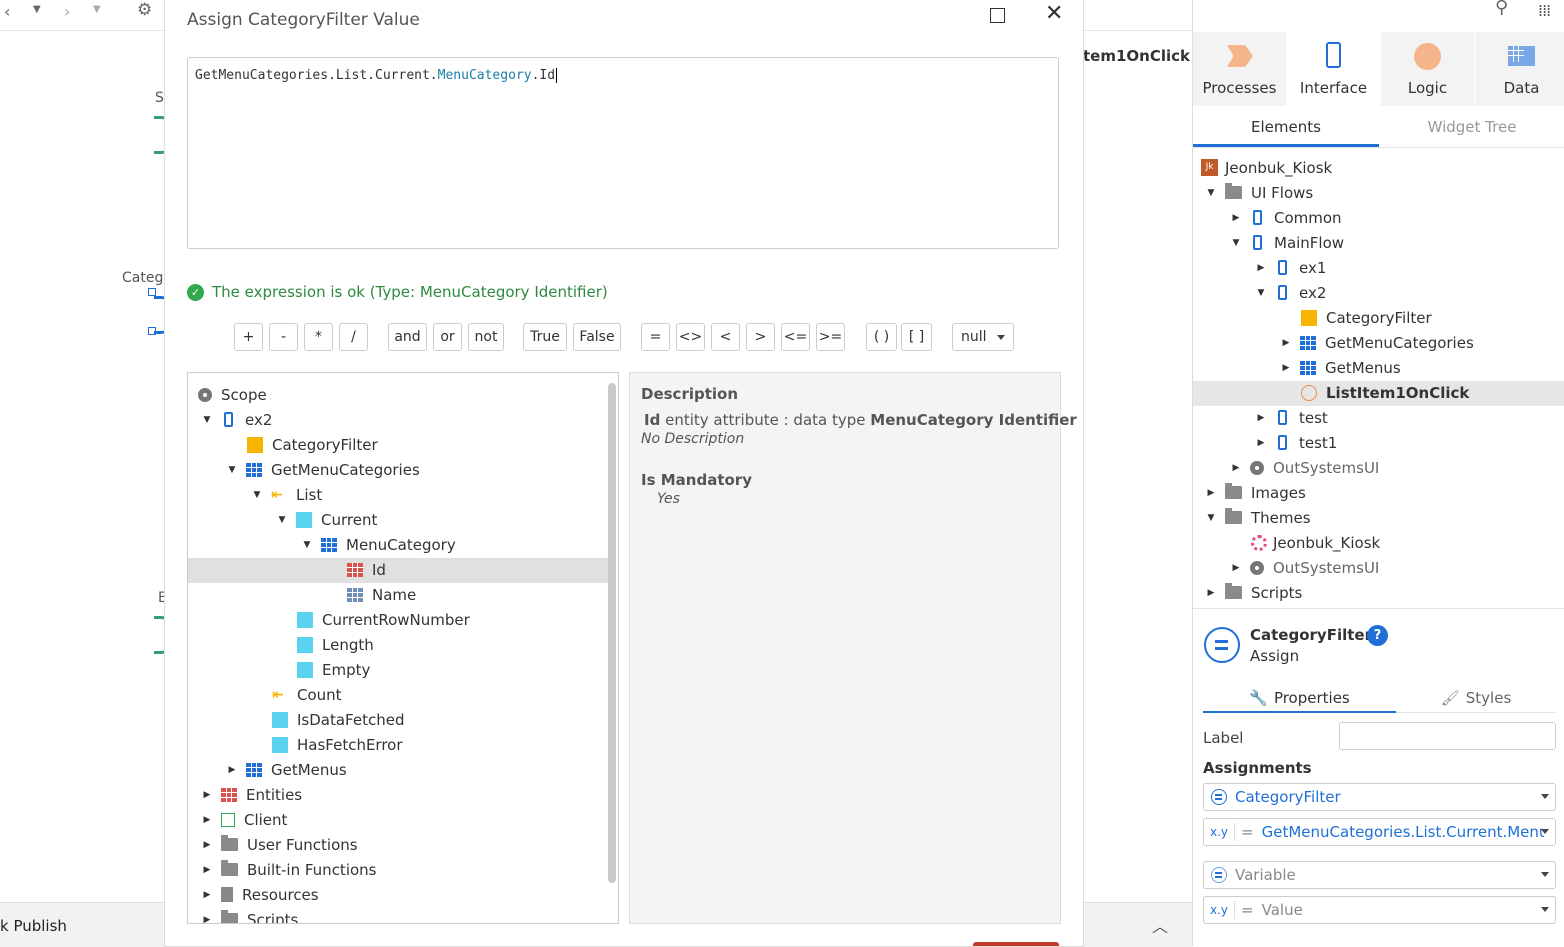 This screenshot has height=947, width=1564. I want to click on tab-processes: Processes, so click(1239, 69).